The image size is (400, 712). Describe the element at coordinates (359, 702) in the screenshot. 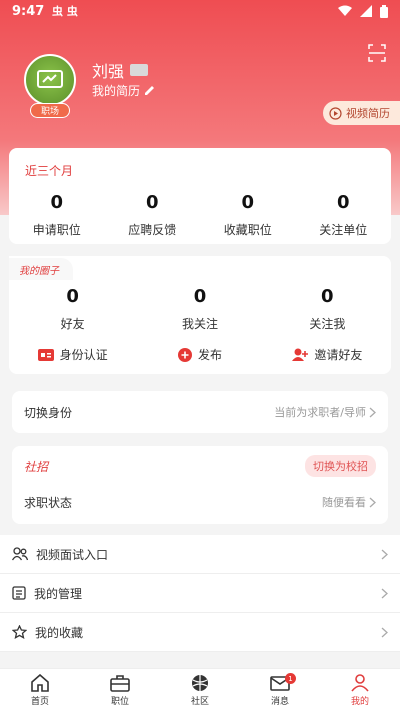

I see `nav-label: 我的` at that location.